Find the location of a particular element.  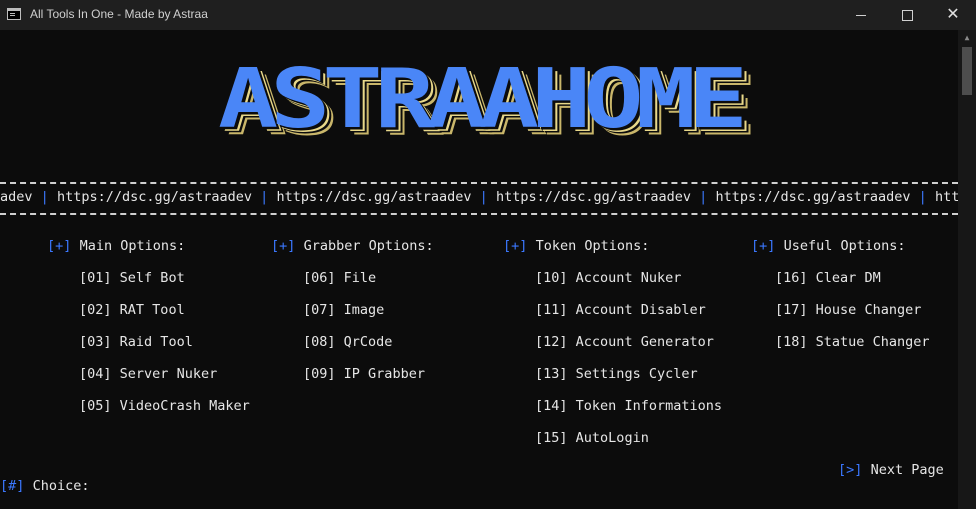

minimize-button is located at coordinates (861, 15).